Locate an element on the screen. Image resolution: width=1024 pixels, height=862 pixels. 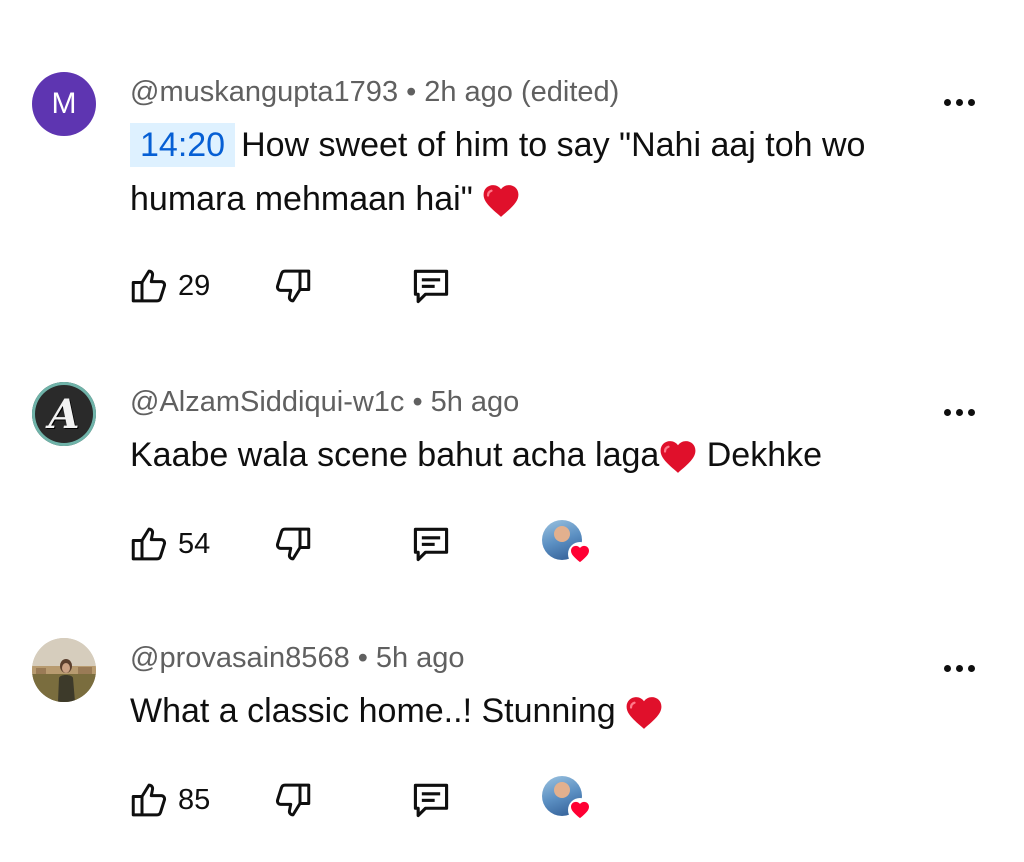
comment-meta: @muskangupta1793 • 2h ago (edited) is located at coordinates (374, 92).